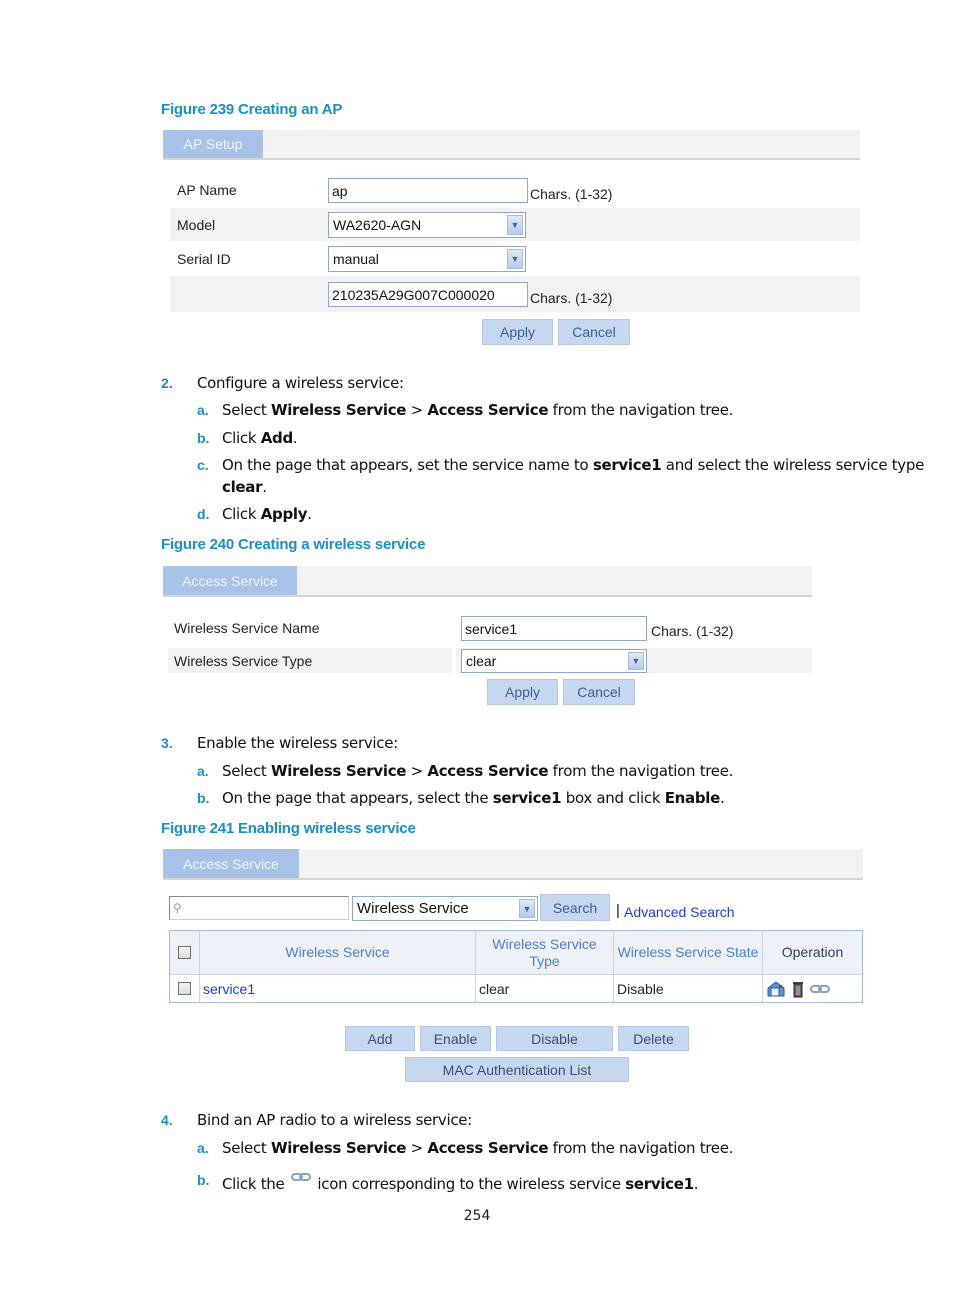  Describe the element at coordinates (679, 912) in the screenshot. I see `advanced-search-link: Advanced Search` at that location.